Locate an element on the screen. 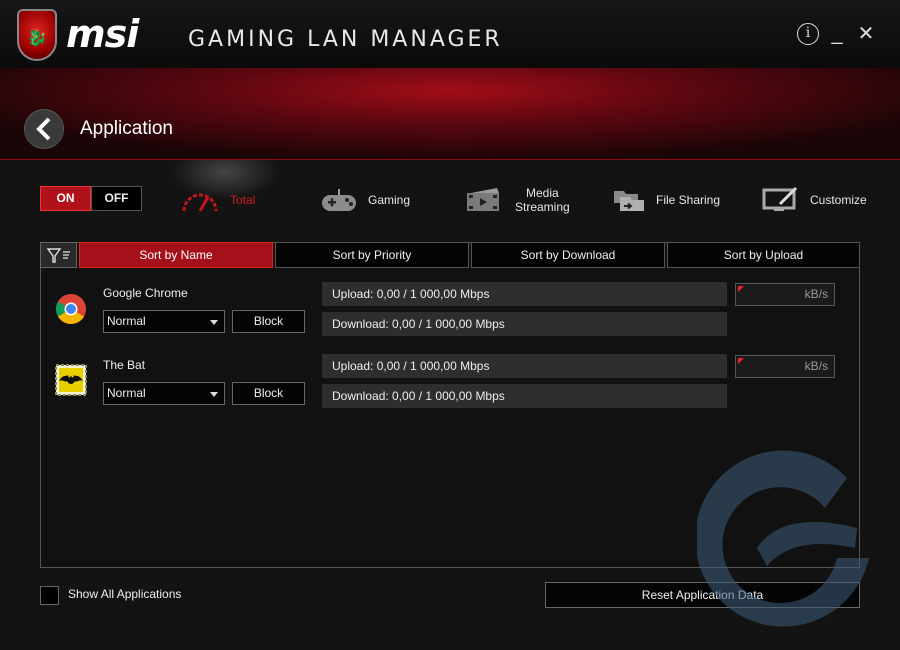 Image resolution: width=900 pixels, height=650 pixels. sort-by-download-tab: Sort by Download is located at coordinates (568, 255).